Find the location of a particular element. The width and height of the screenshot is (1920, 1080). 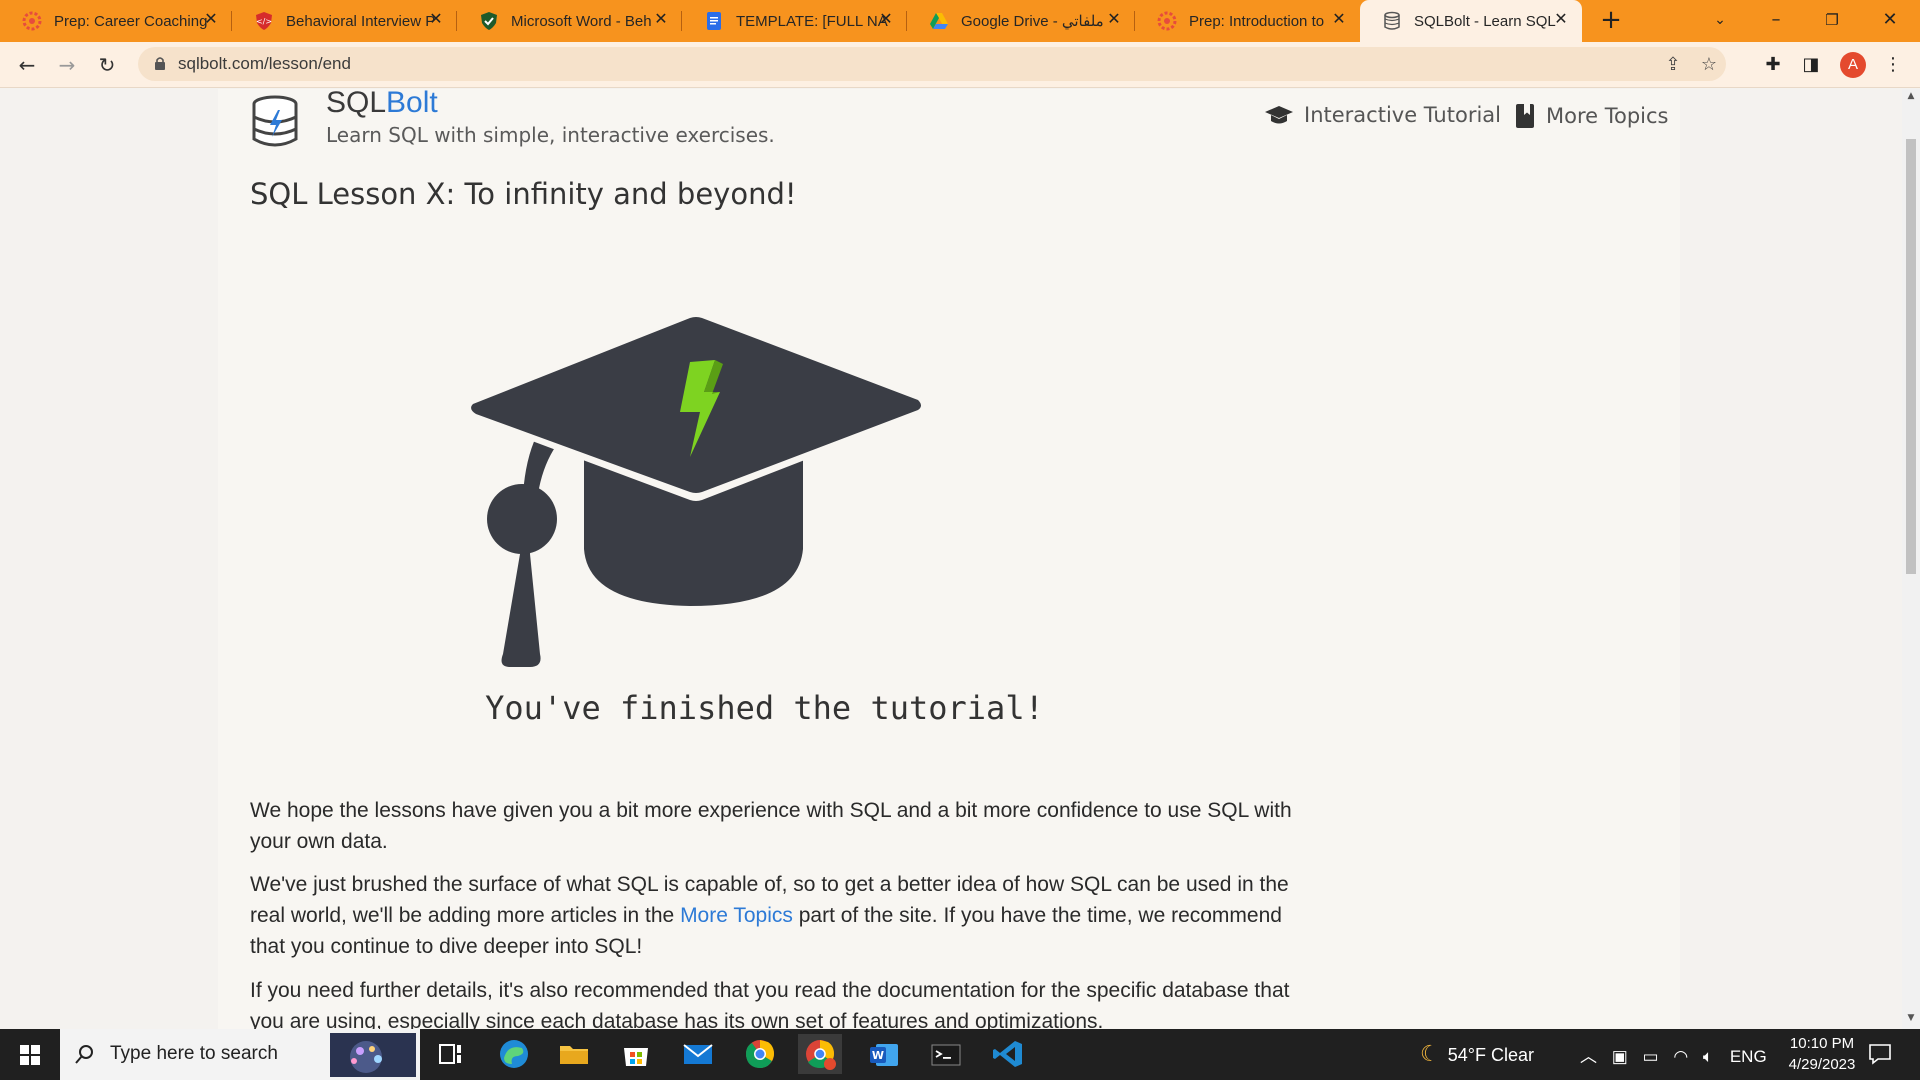

scrollbar-thumb is located at coordinates (1911, 356).